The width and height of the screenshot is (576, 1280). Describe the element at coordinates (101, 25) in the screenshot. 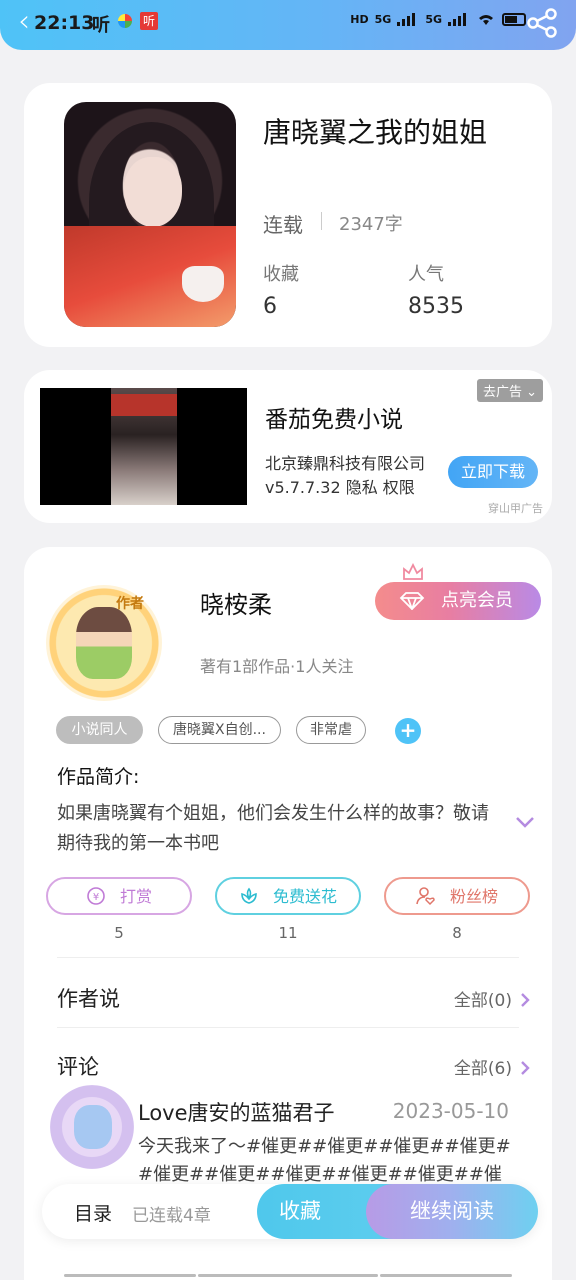

I see `app-notification-label: 听` at that location.